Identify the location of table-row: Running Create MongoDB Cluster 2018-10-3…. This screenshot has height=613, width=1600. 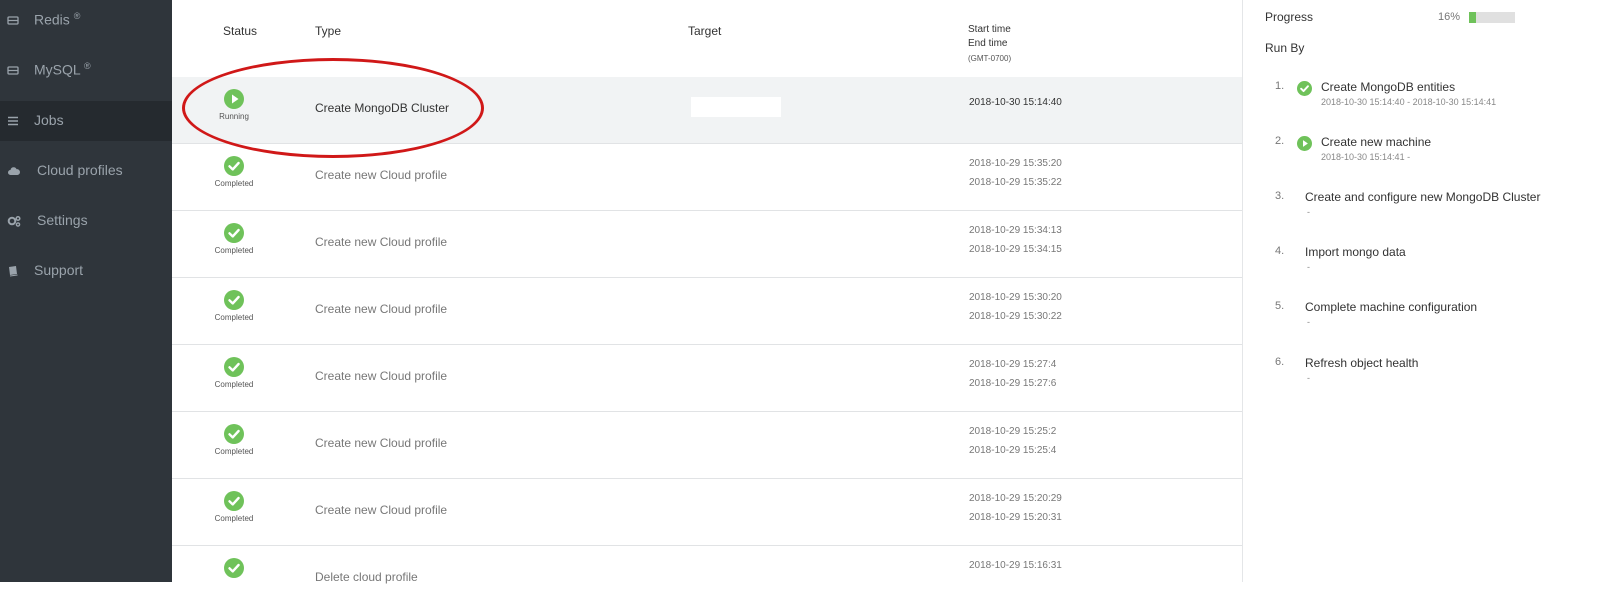
(707, 110).